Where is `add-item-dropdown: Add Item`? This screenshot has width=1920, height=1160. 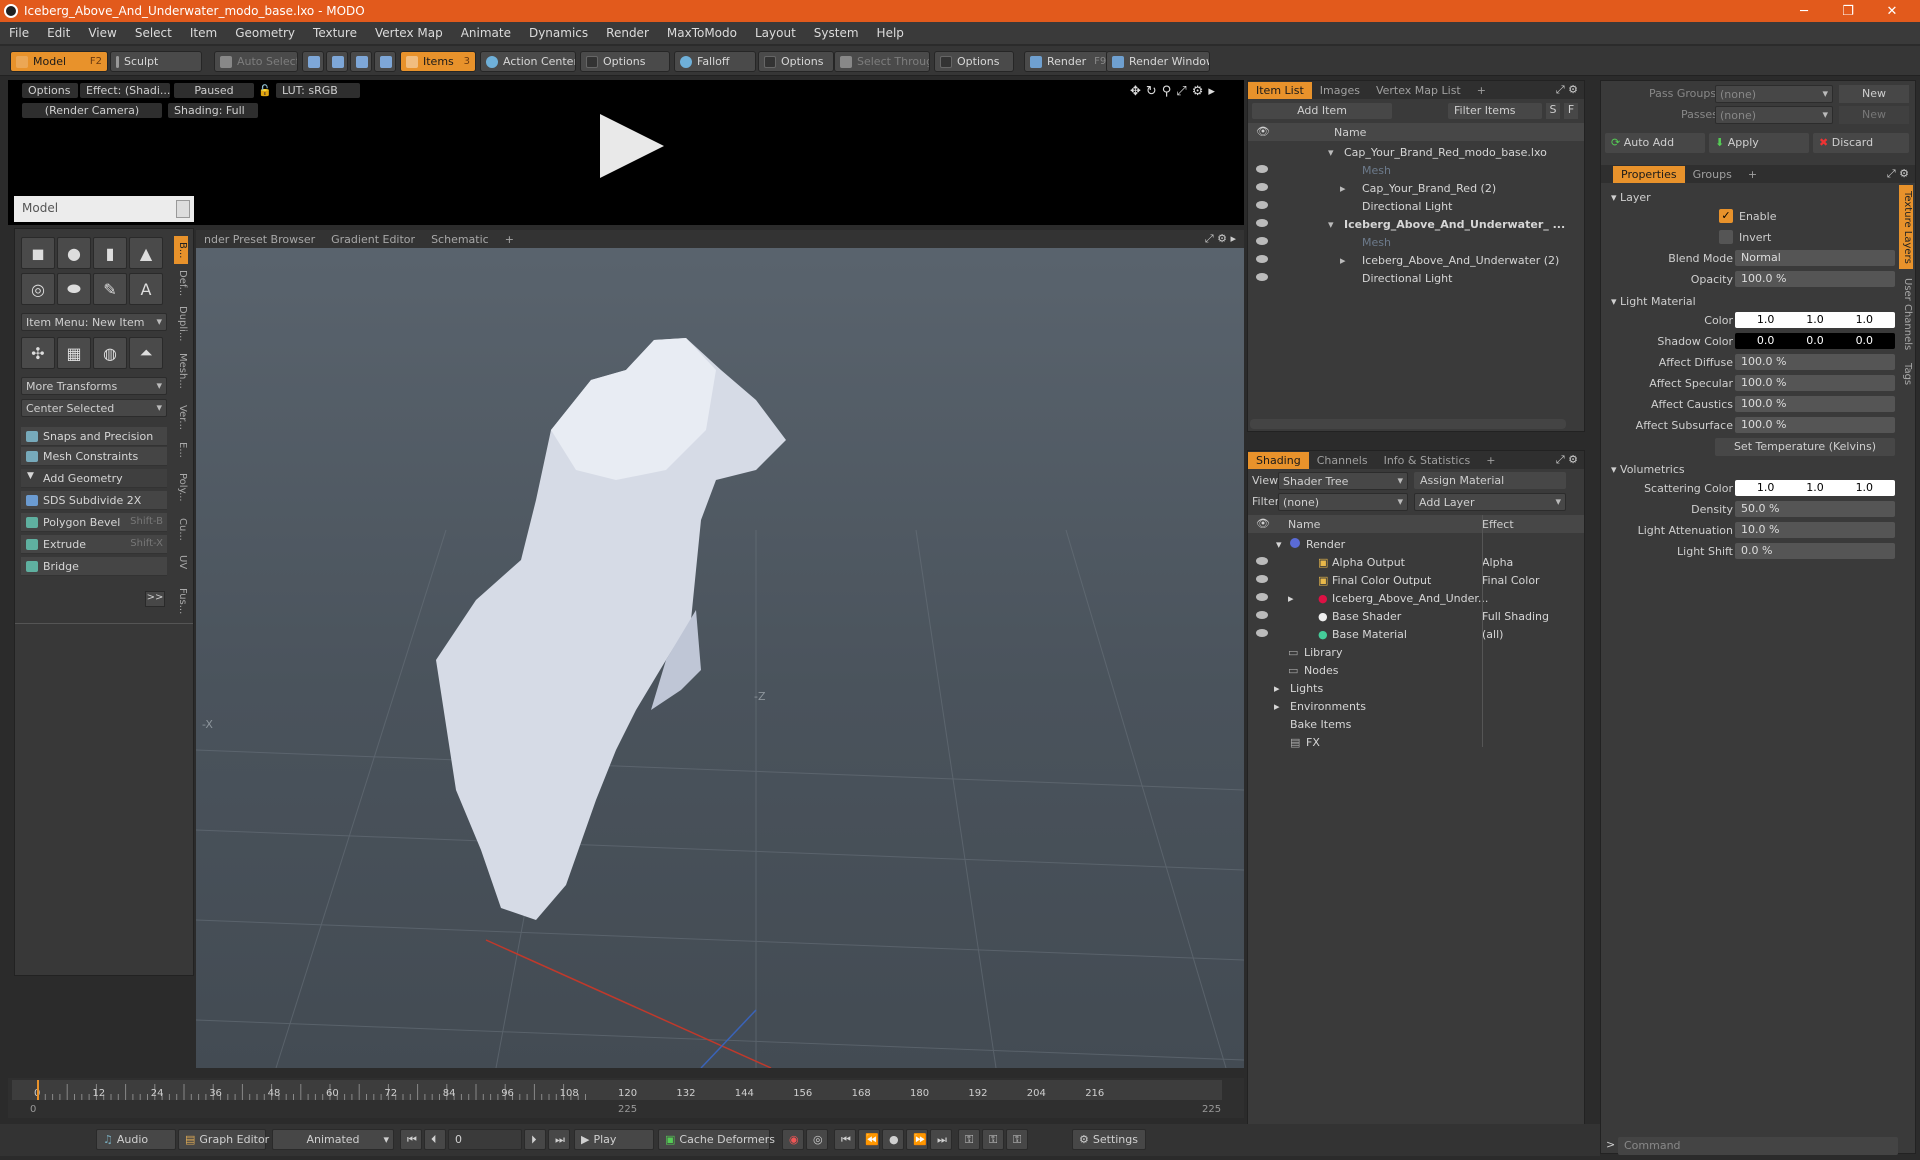 add-item-dropdown: Add Item is located at coordinates (1322, 111).